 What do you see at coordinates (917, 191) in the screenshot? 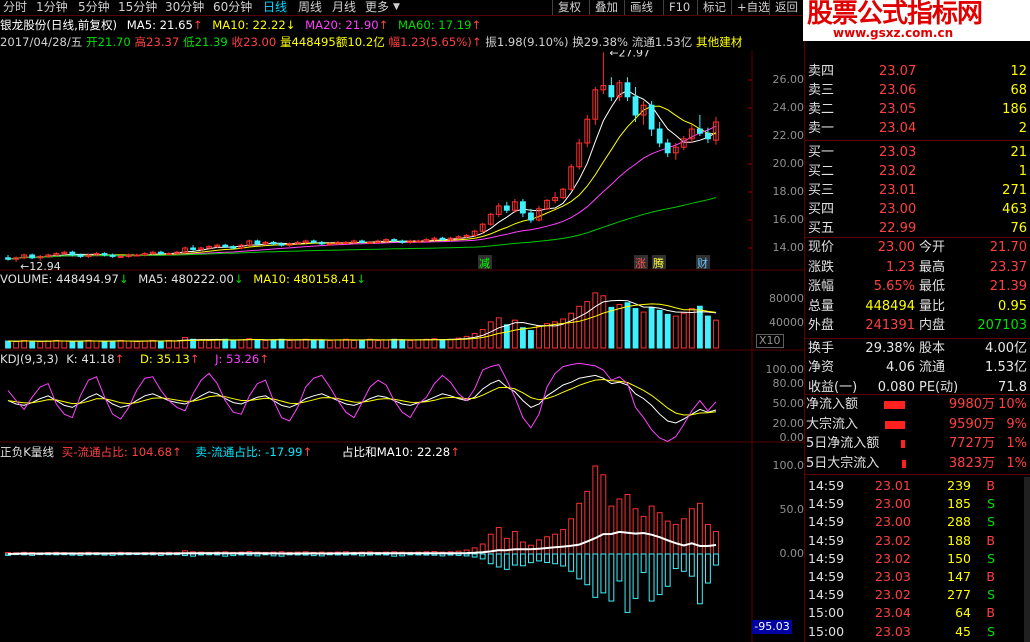
I see `bid-row-2: 买三 23.01 271` at bounding box center [917, 191].